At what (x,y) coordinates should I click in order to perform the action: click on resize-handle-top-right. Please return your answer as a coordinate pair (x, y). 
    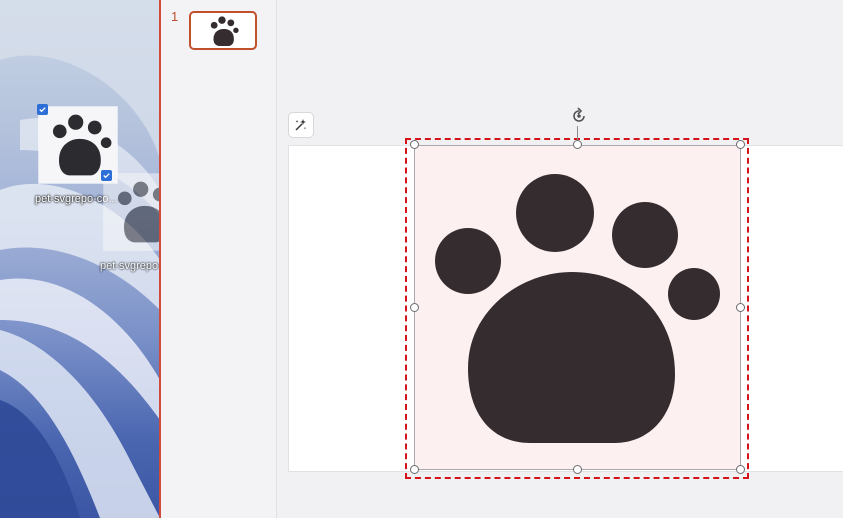
    Looking at the image, I should click on (740, 144).